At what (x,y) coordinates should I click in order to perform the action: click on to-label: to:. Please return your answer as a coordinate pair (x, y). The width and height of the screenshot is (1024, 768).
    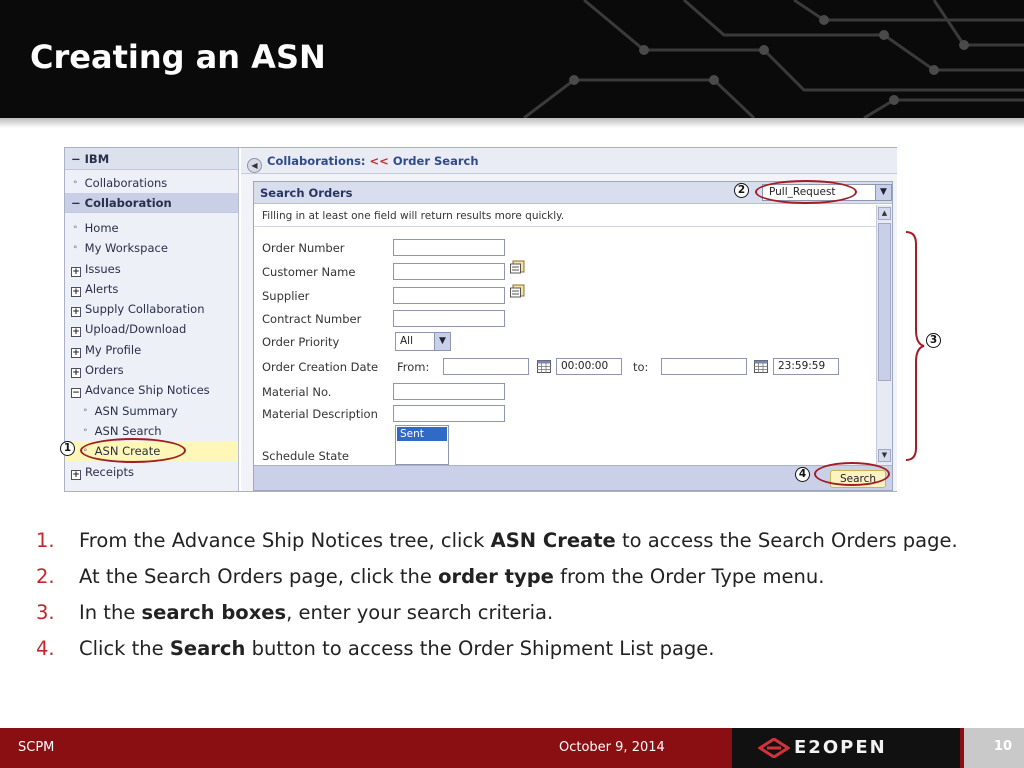
    Looking at the image, I should click on (641, 367).